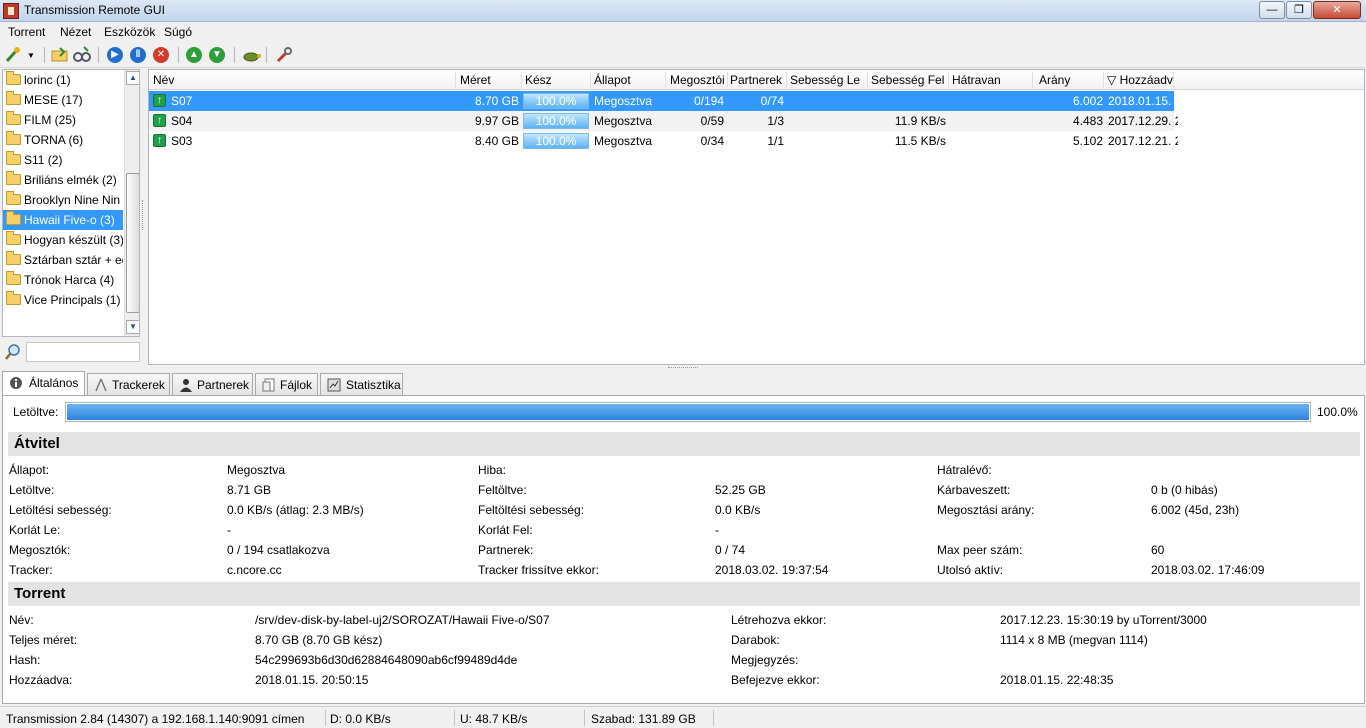  I want to click on open-folder-icon, so click(60, 55).